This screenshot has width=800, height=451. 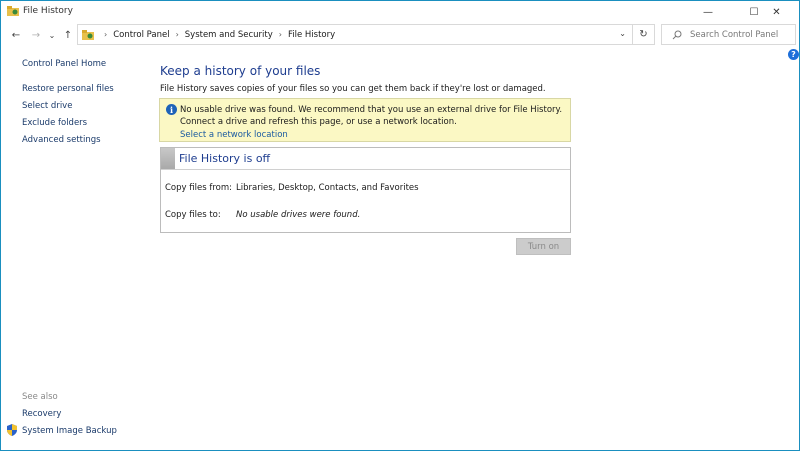 I want to click on control-panel-home-link: Control Panel Home, so click(x=64, y=64).